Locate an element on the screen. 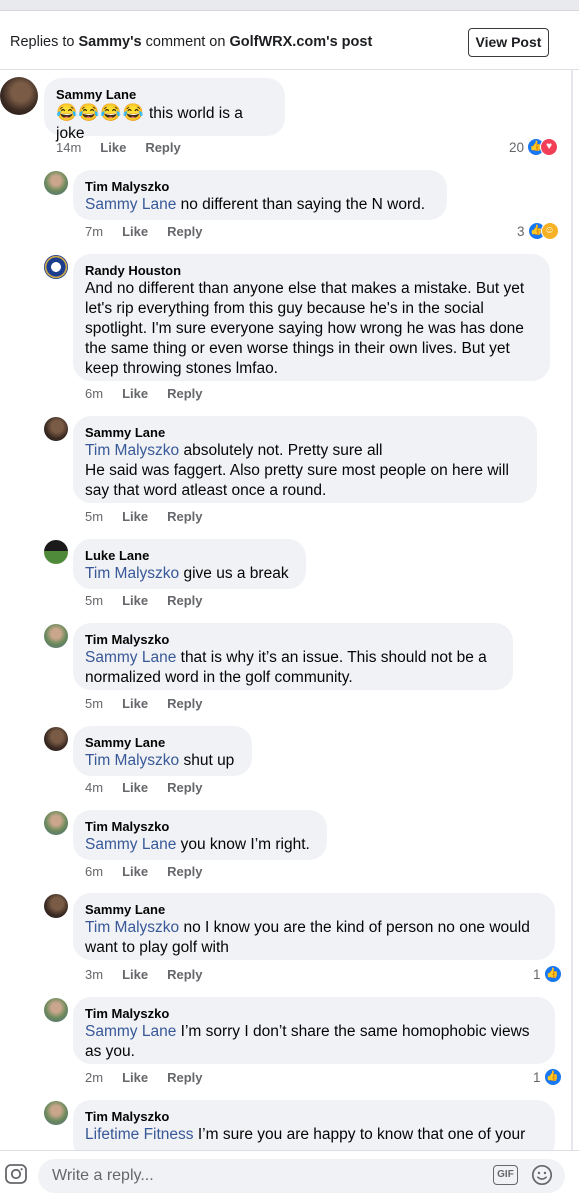  comment-text: 😂😂😂😂 this world is a joke is located at coordinates (149, 122).